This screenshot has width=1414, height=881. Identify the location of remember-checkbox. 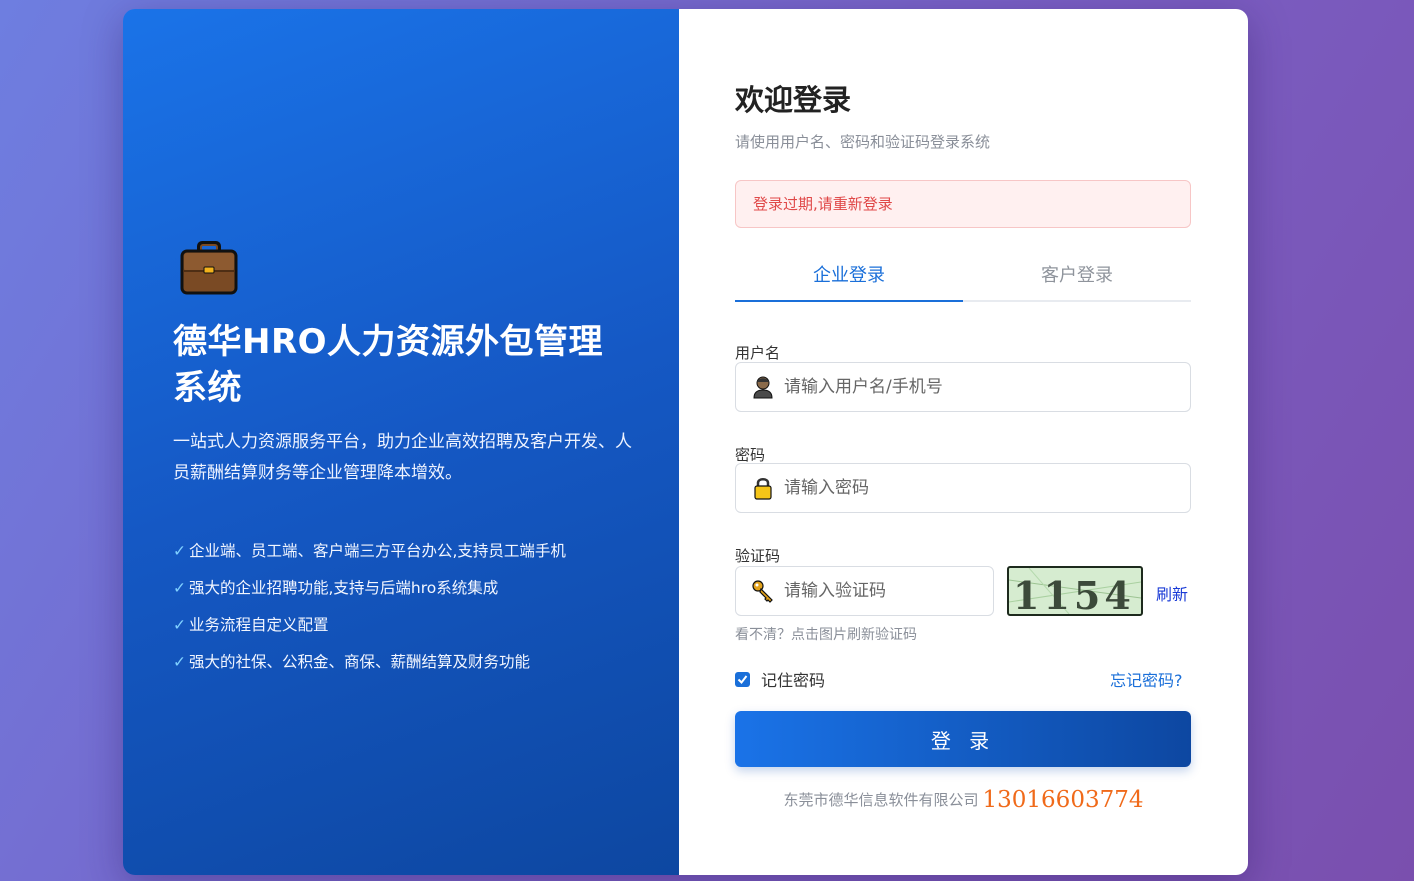
(742, 679).